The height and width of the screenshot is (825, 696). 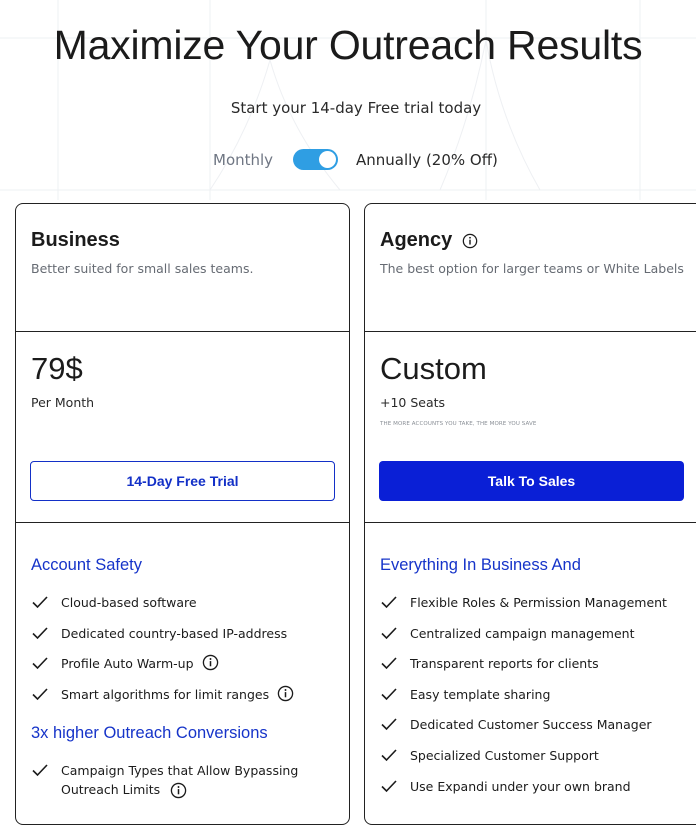 I want to click on seats-label: +10 Seats, so click(x=413, y=402).